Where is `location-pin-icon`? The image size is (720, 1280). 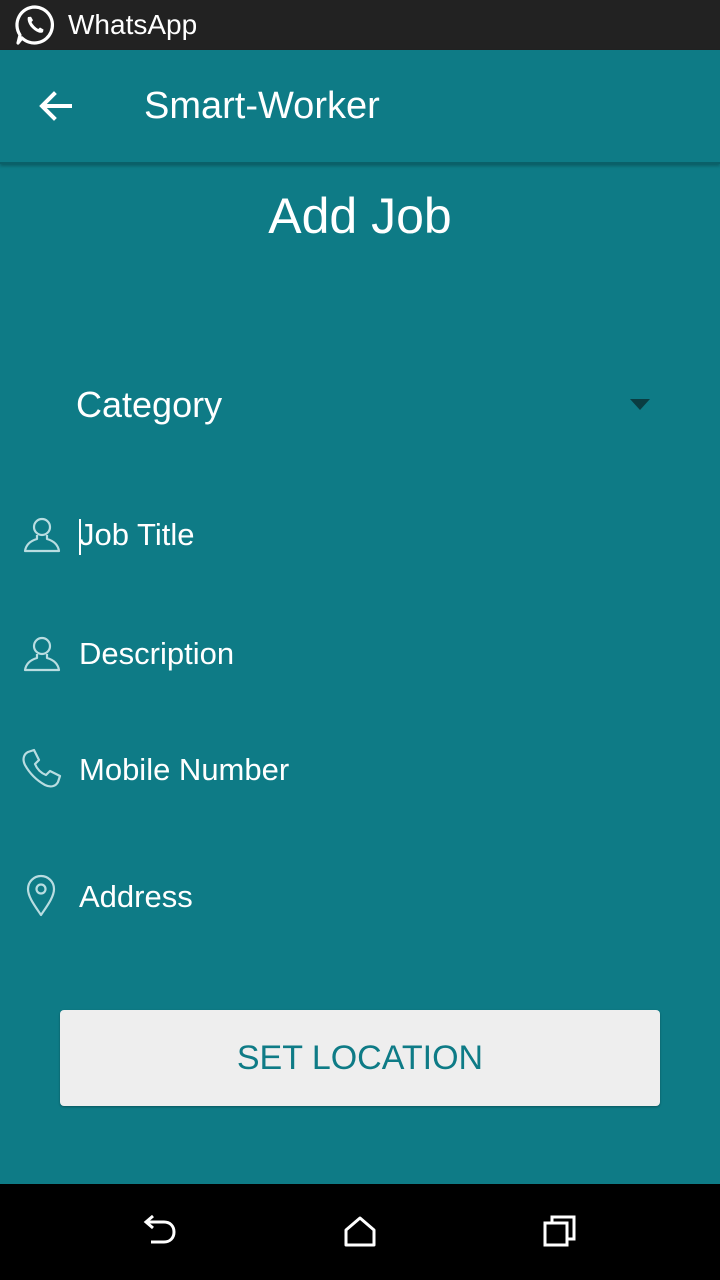
location-pin-icon is located at coordinates (41, 895).